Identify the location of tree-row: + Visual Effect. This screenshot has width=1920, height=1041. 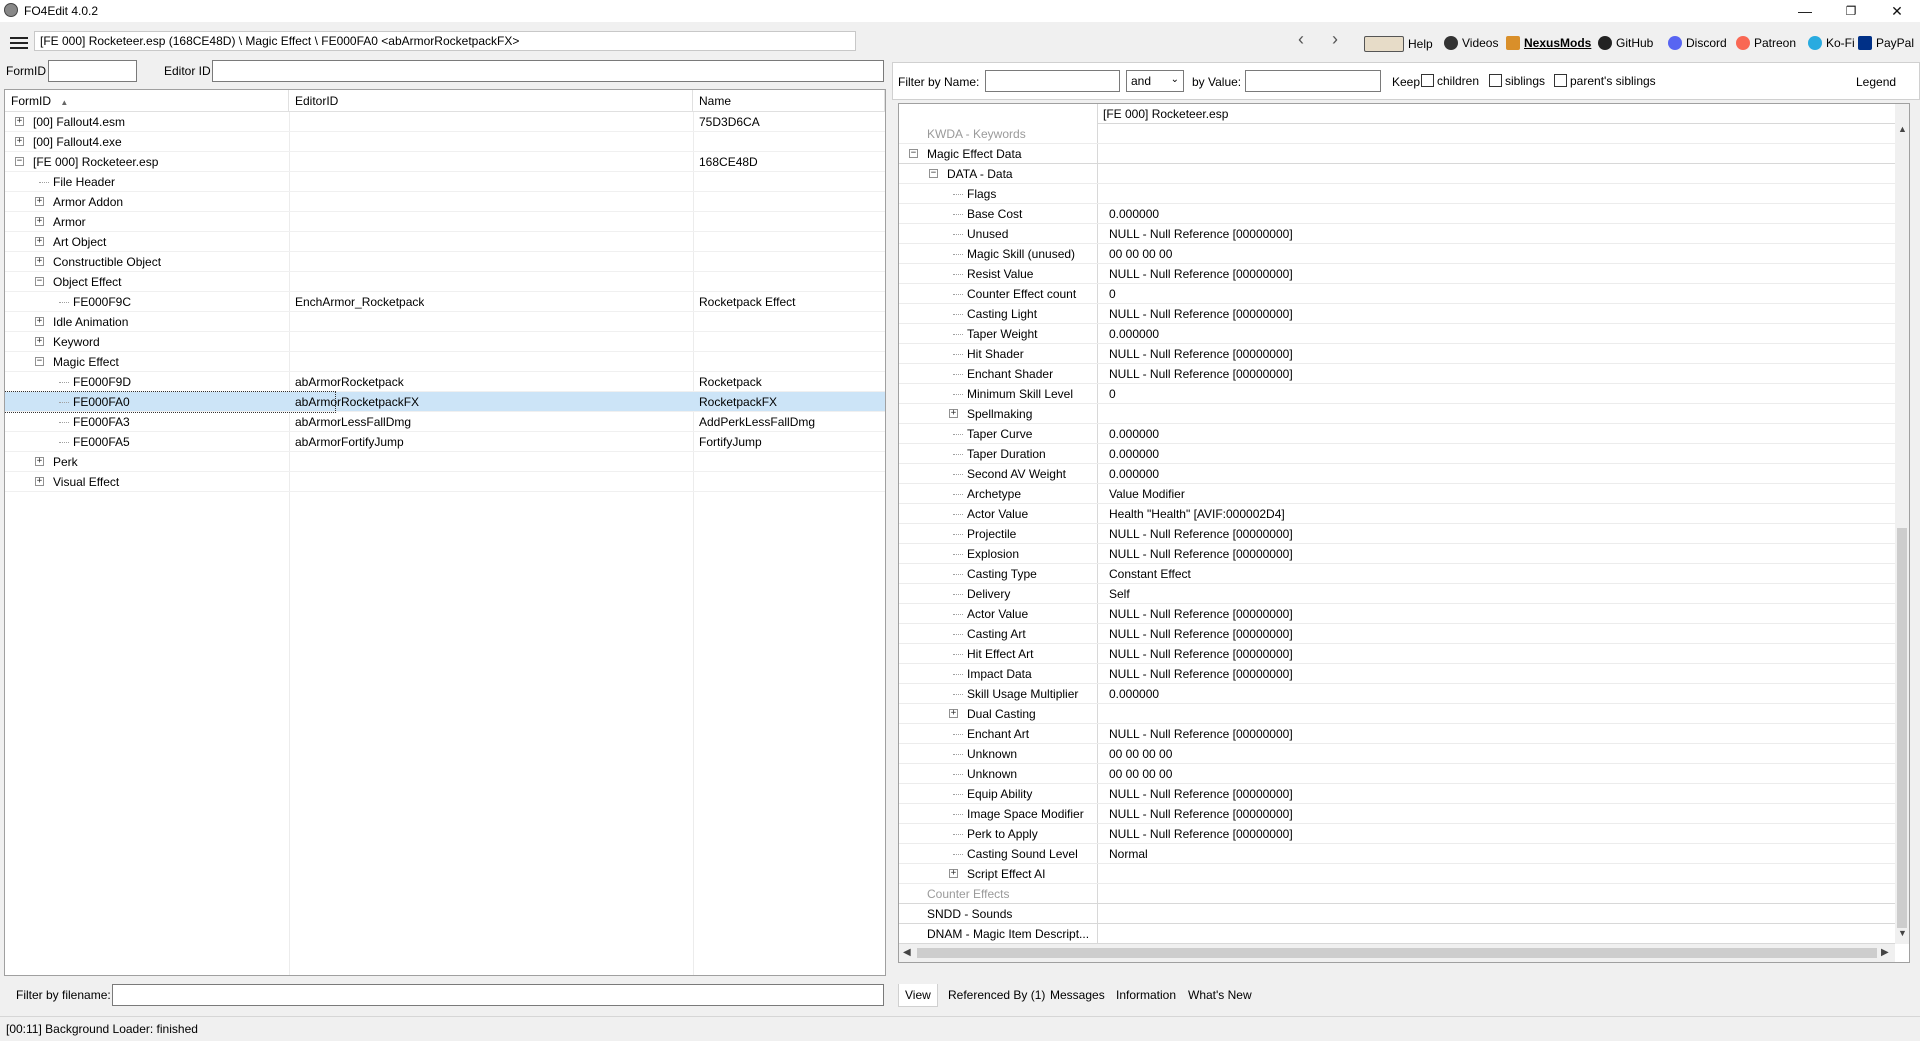
(445, 482).